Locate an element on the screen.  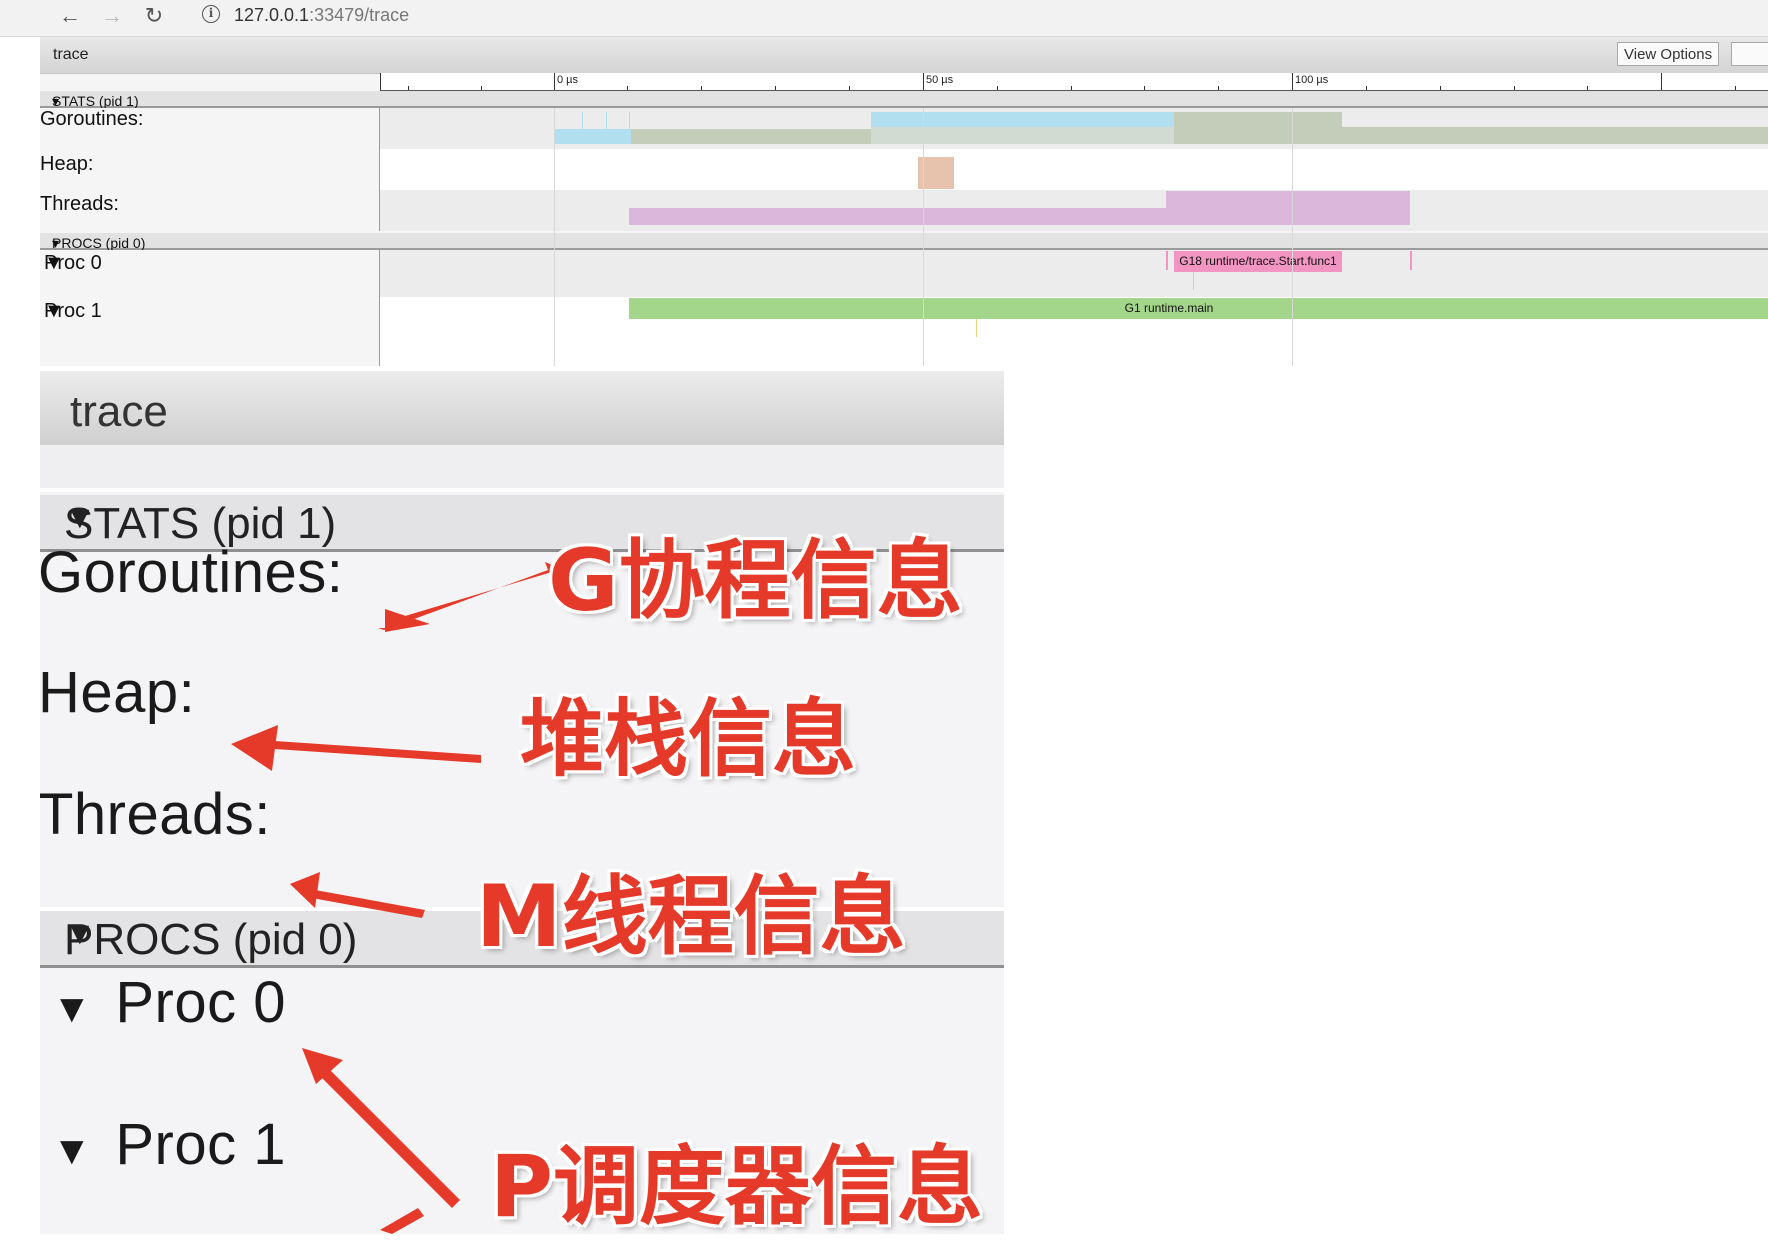
arrow-threads-head is located at coordinates (305, 890).